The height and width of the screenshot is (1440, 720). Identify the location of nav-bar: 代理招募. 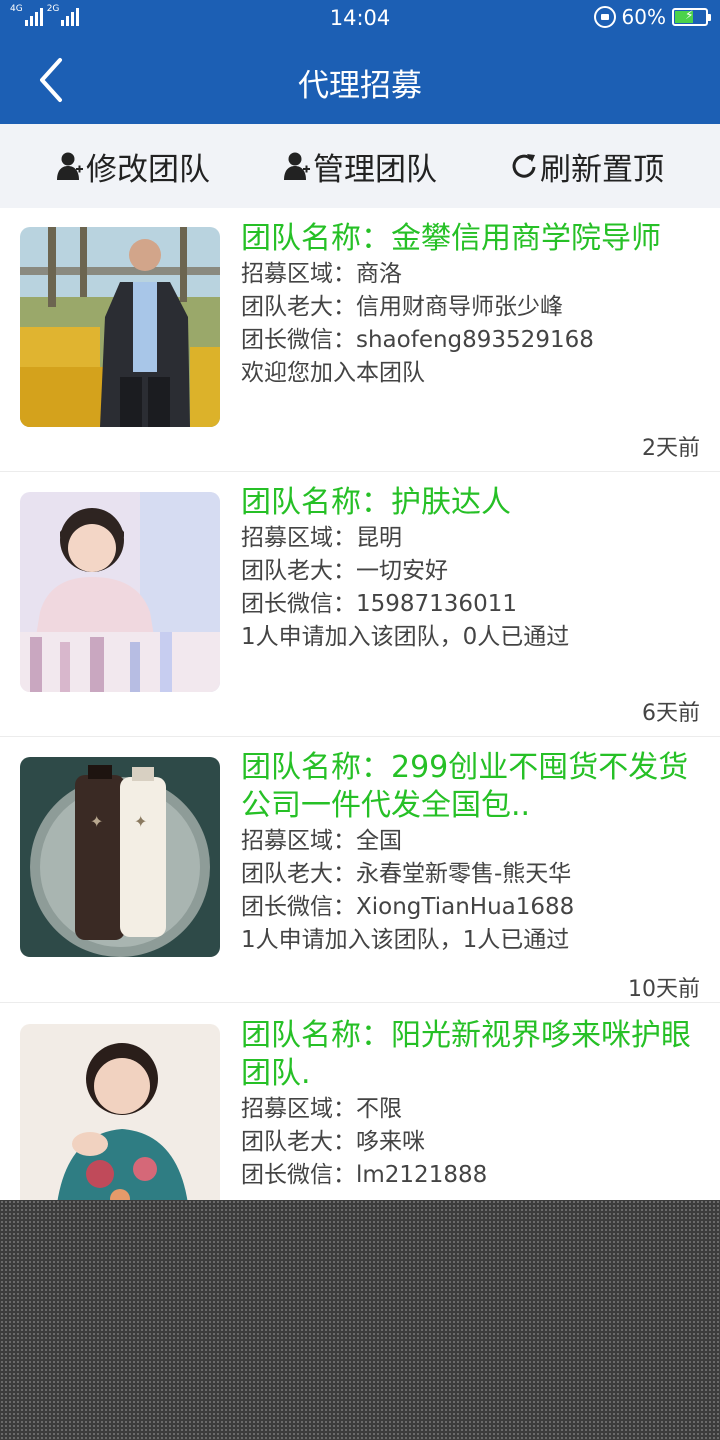
(360, 81).